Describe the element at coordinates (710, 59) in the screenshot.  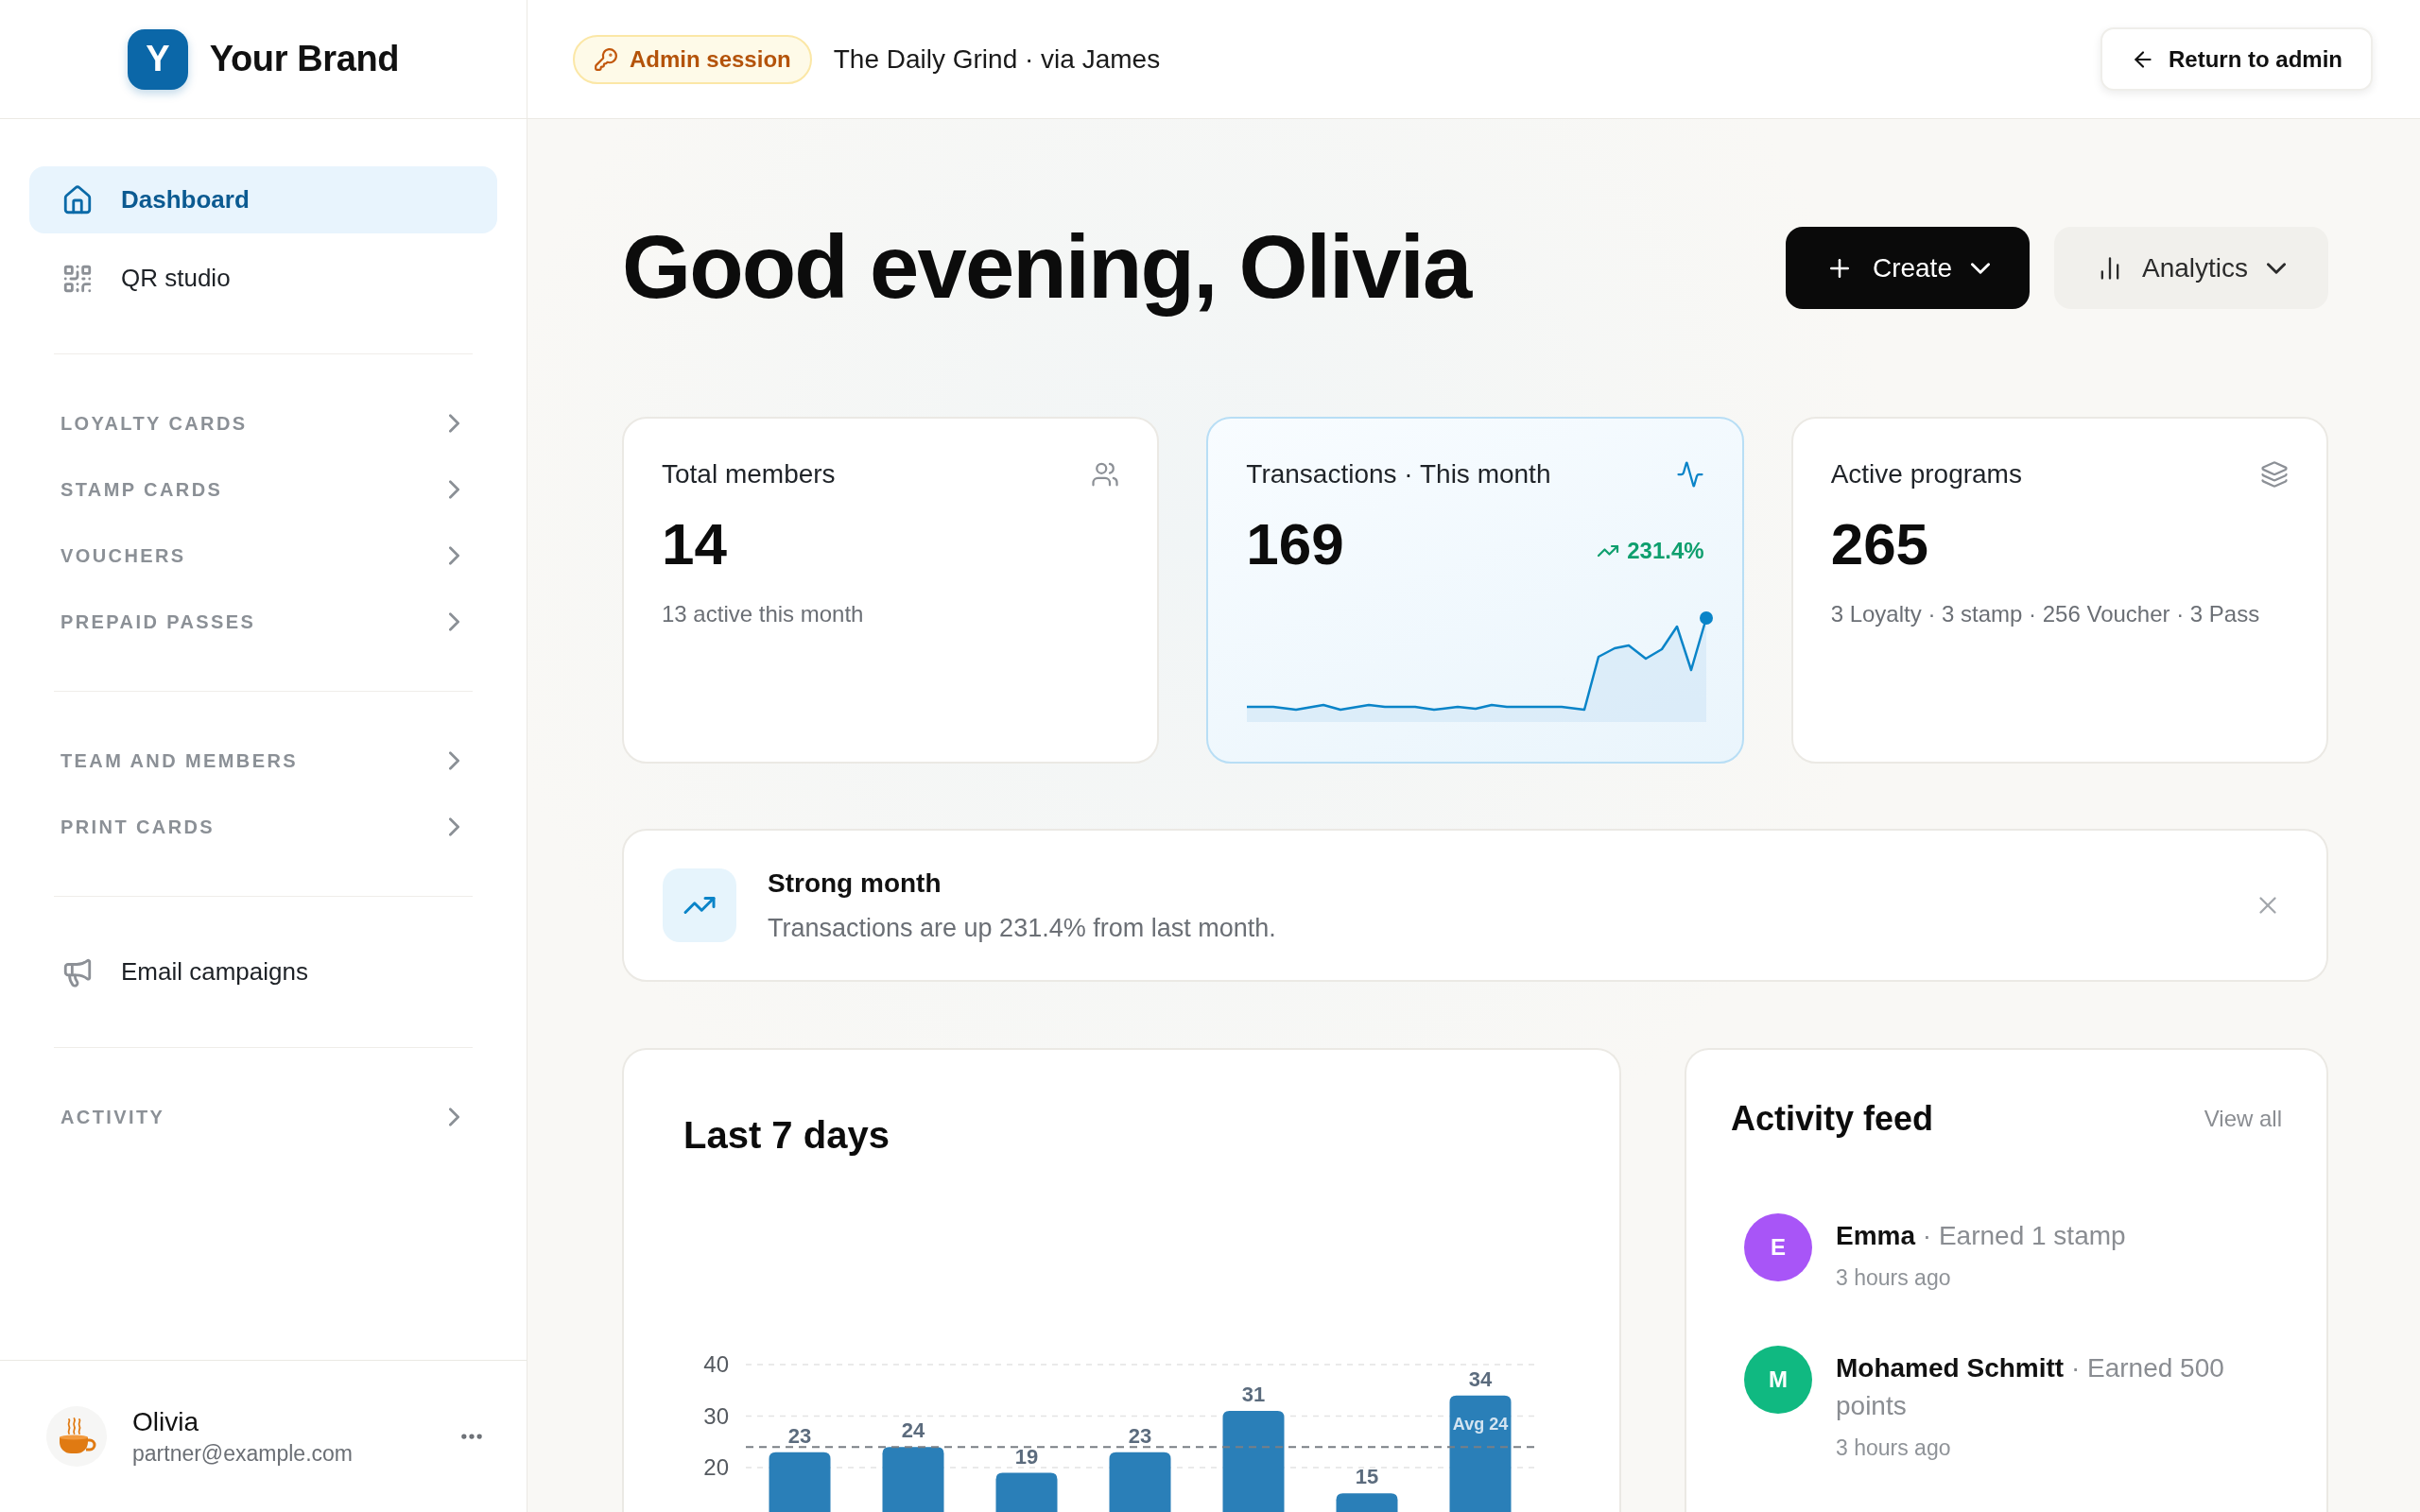
I see `admin-session-label: Admin session` at that location.